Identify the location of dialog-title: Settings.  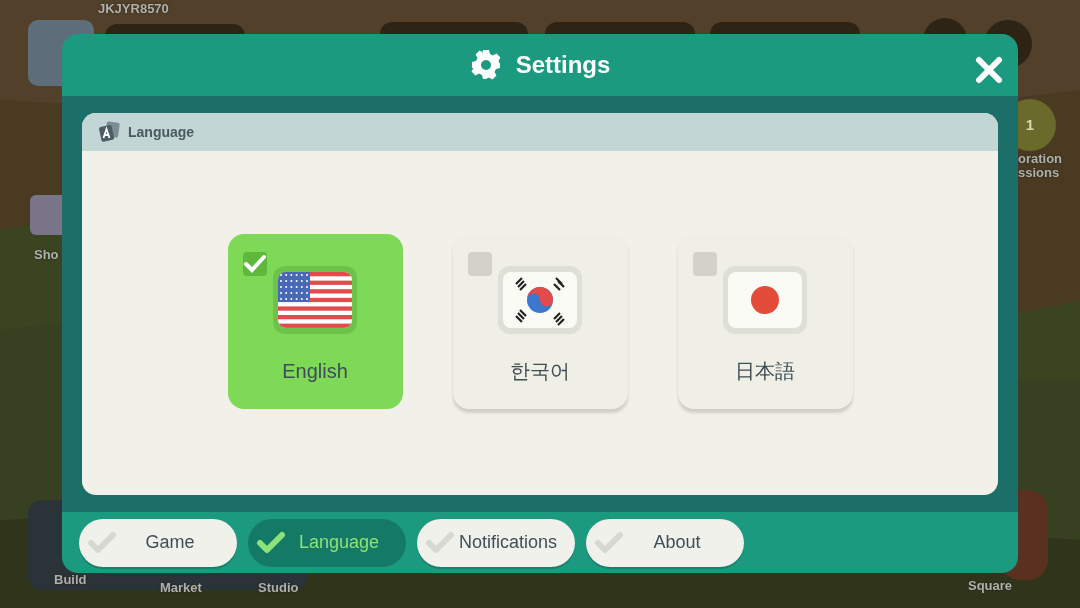
(563, 65).